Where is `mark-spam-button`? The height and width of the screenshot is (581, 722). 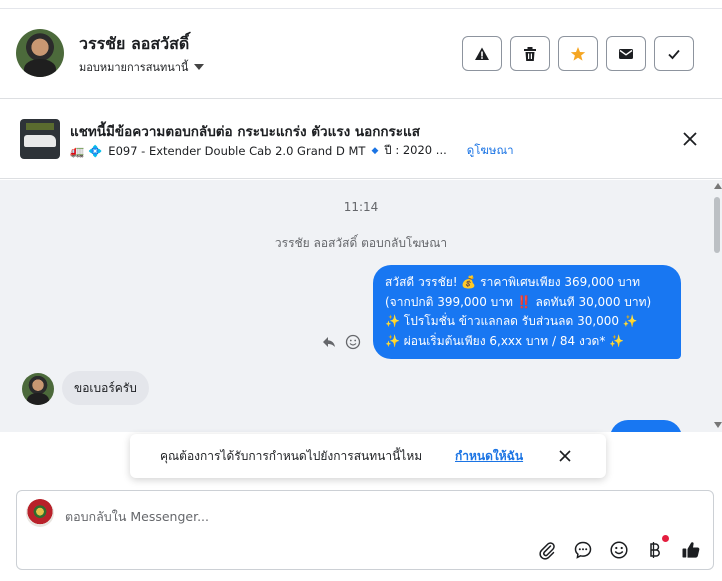 mark-spam-button is located at coordinates (482, 53).